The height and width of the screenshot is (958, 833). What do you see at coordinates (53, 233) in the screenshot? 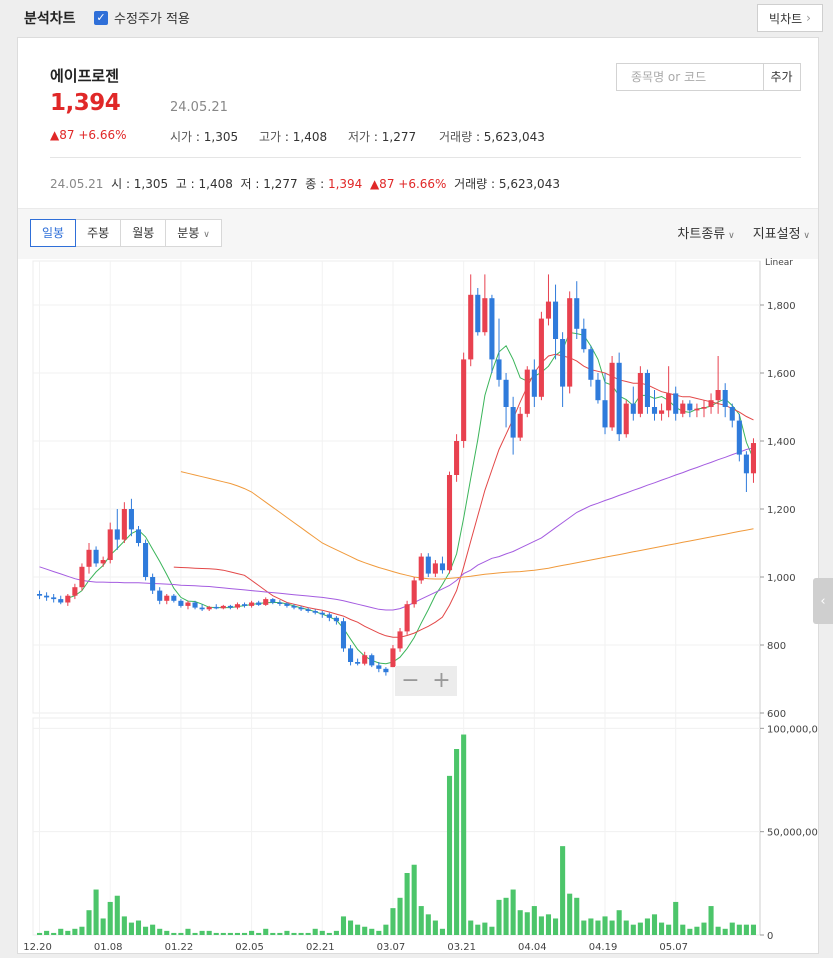
I see `tab-daily: 일봉` at bounding box center [53, 233].